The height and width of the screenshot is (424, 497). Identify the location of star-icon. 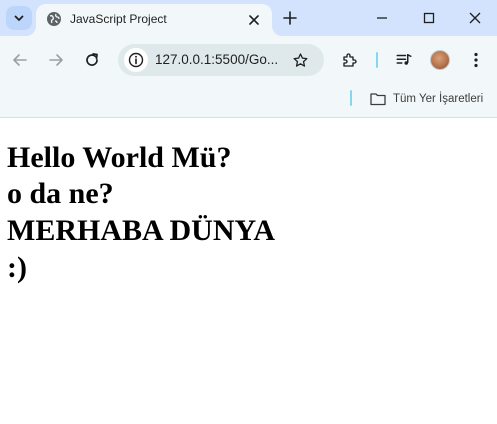
(300, 59).